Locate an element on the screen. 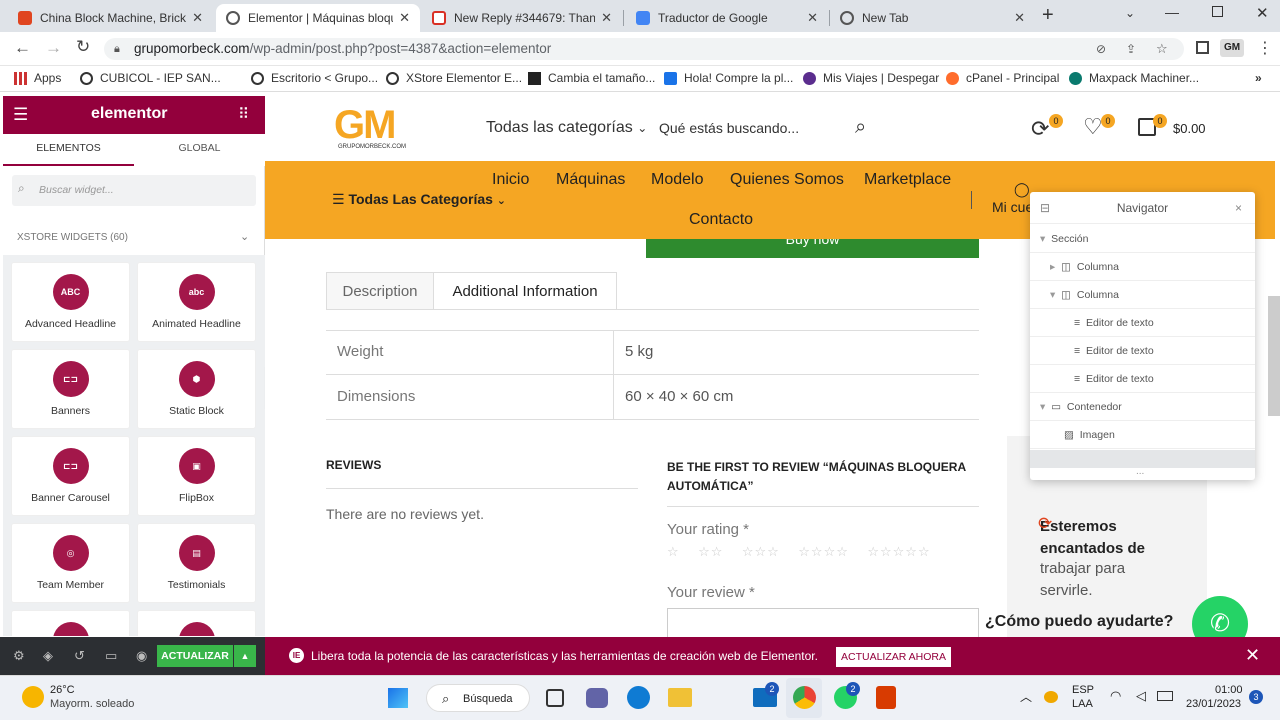 Image resolution: width=1280 pixels, height=720 pixels. camera-off-icon: ⊘ is located at coordinates (1101, 49).